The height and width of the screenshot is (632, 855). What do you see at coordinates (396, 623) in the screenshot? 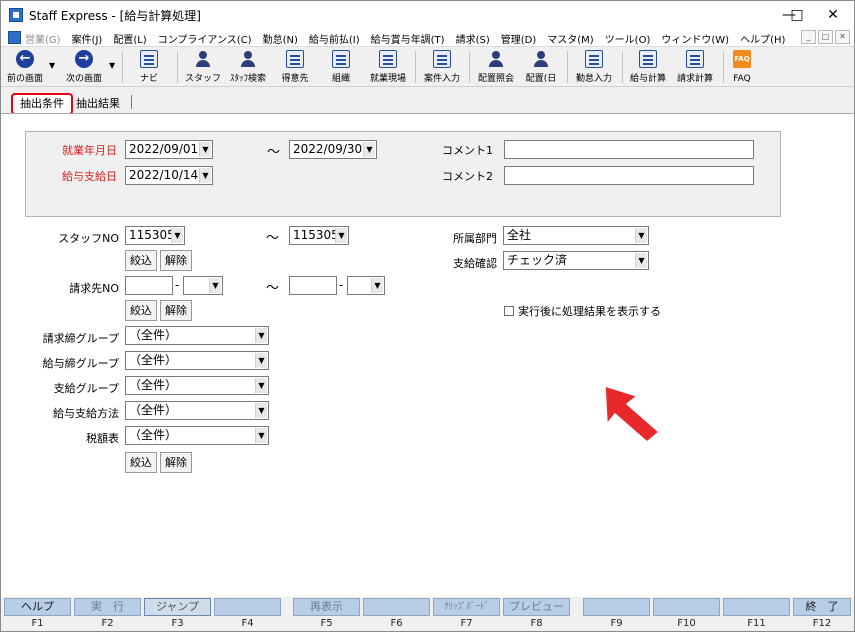
I see `f6-key-label: F6` at bounding box center [396, 623].